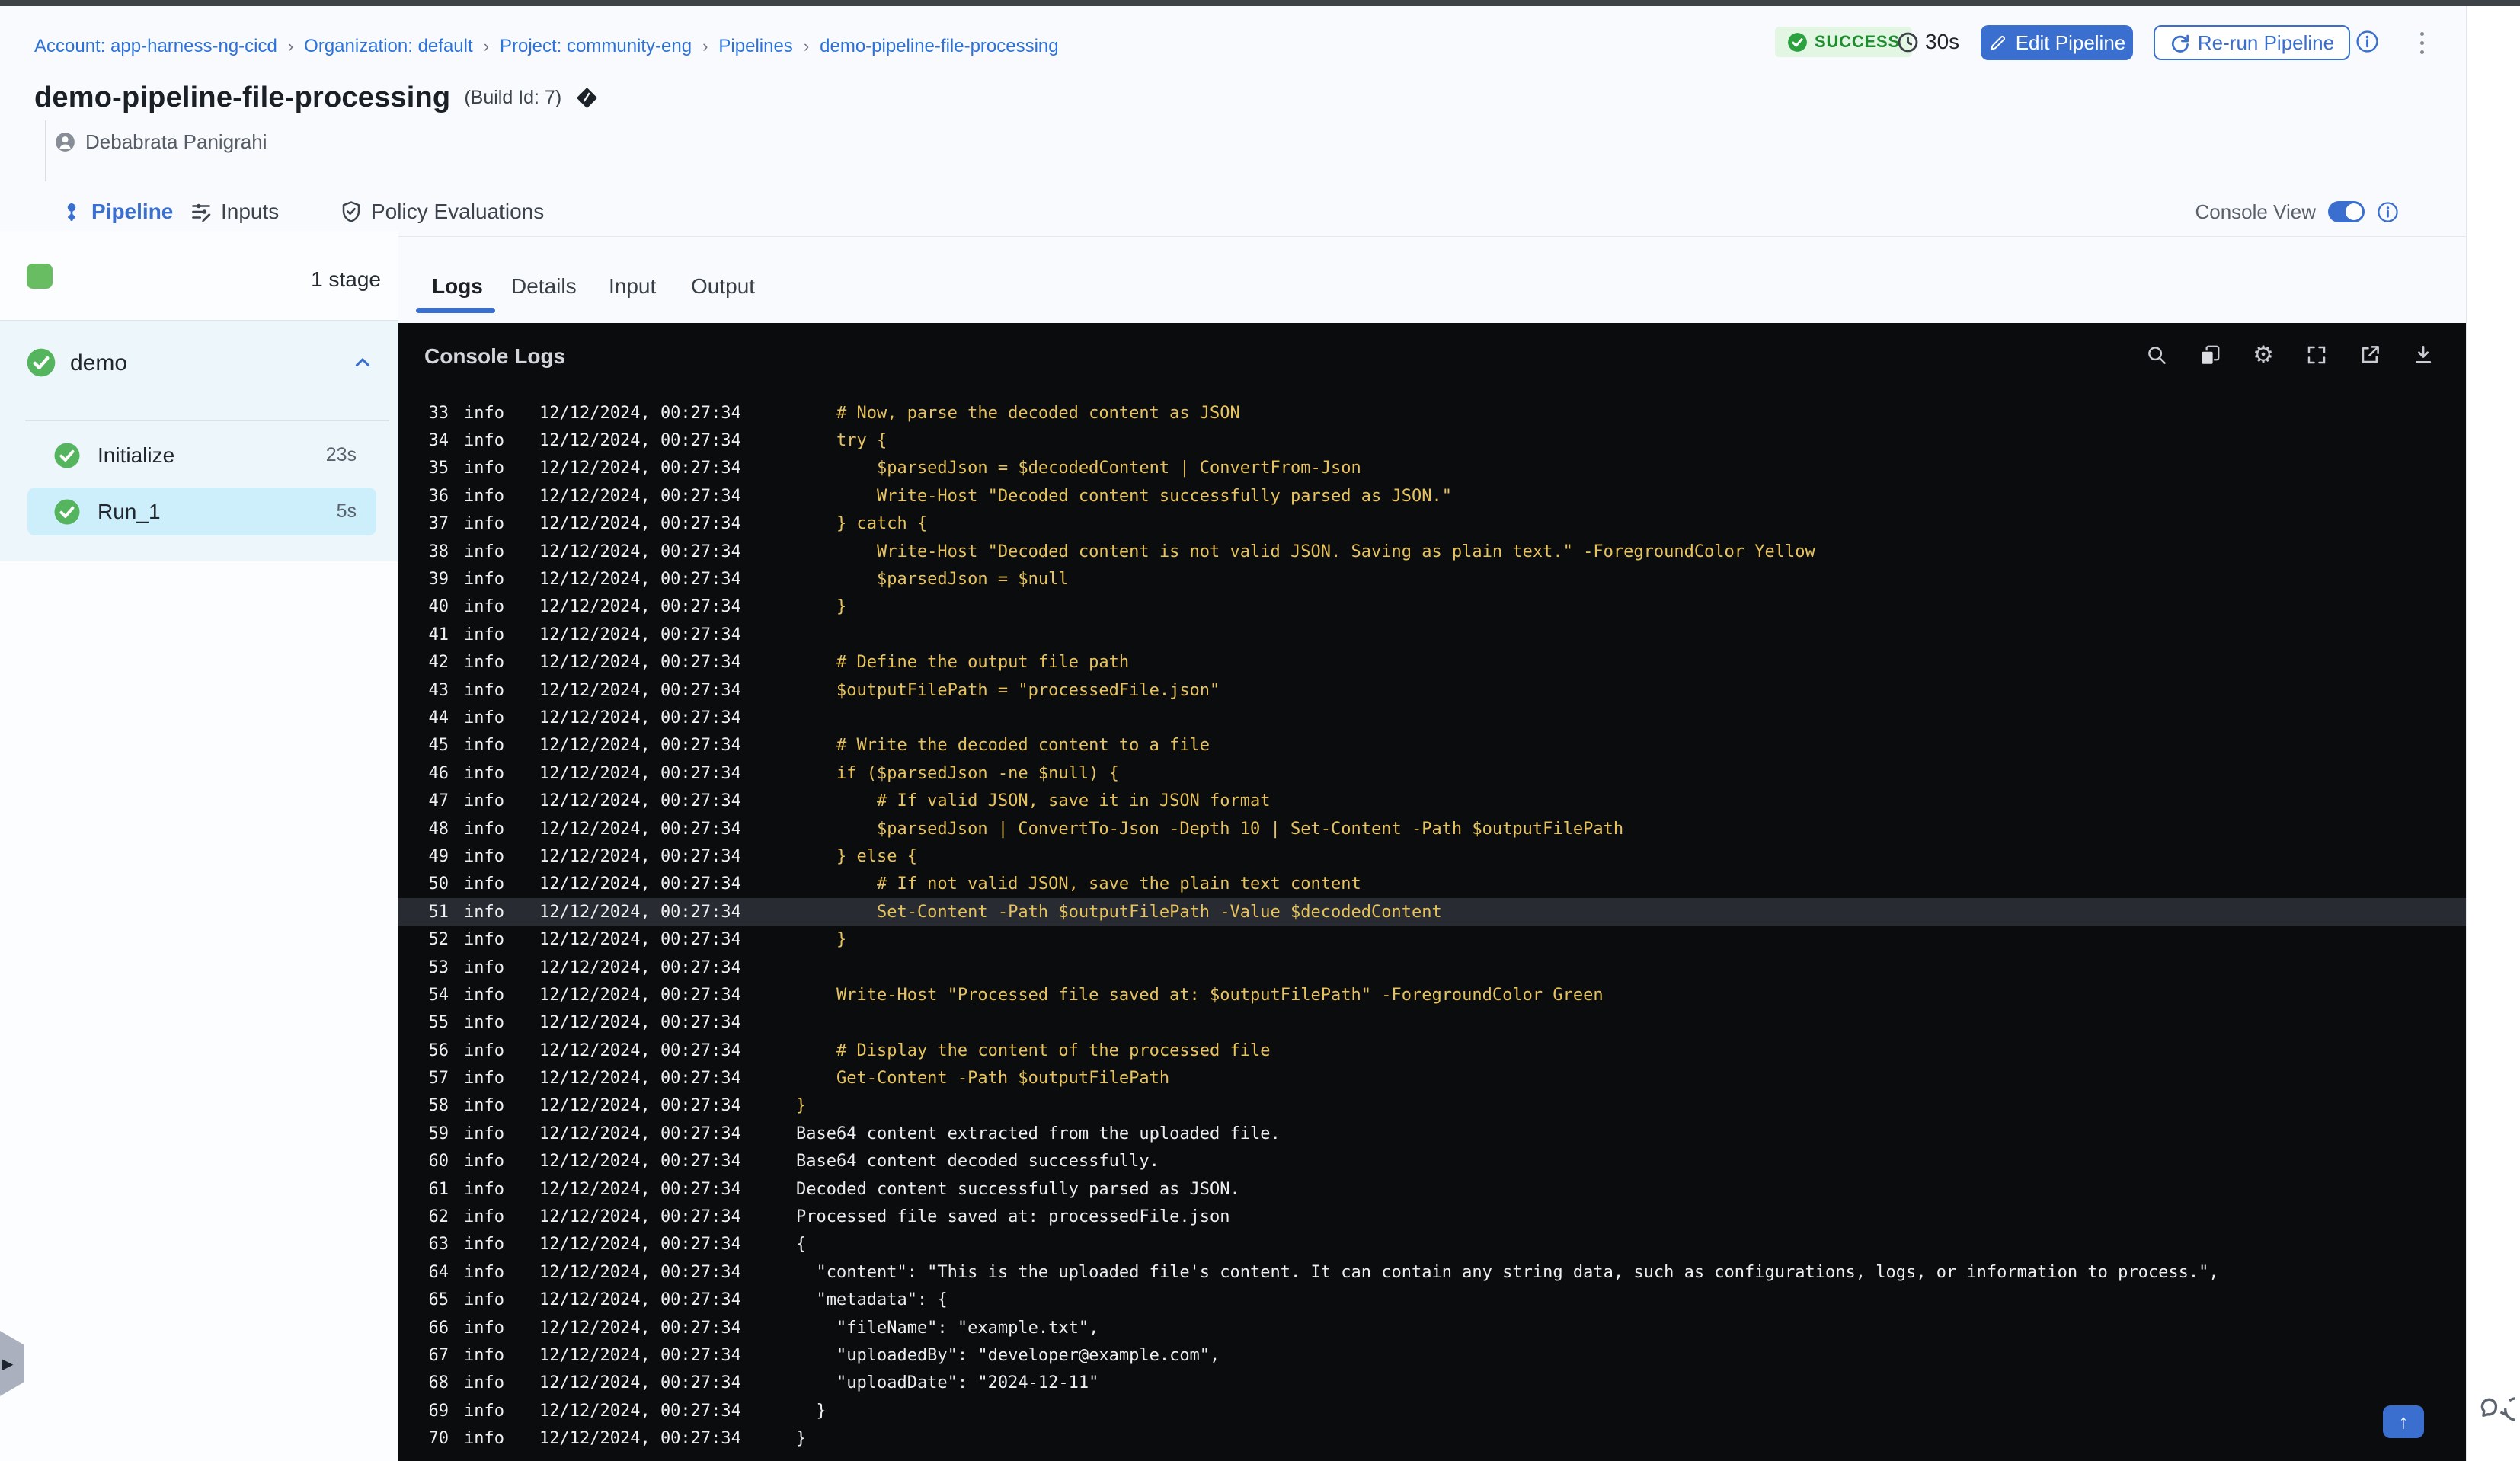 The image size is (2520, 1461). What do you see at coordinates (755, 46) in the screenshot?
I see `breadcrumb-item: Pipelines` at bounding box center [755, 46].